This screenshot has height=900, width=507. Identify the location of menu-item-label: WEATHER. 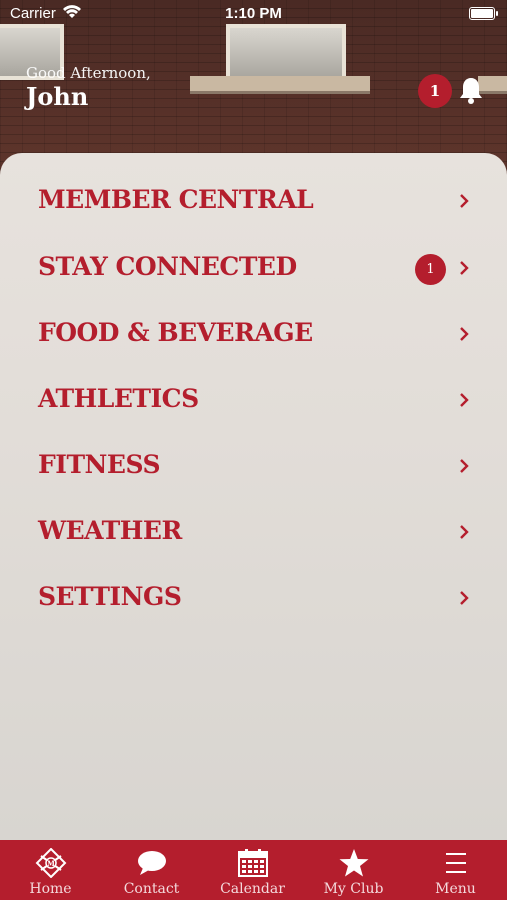
(110, 530).